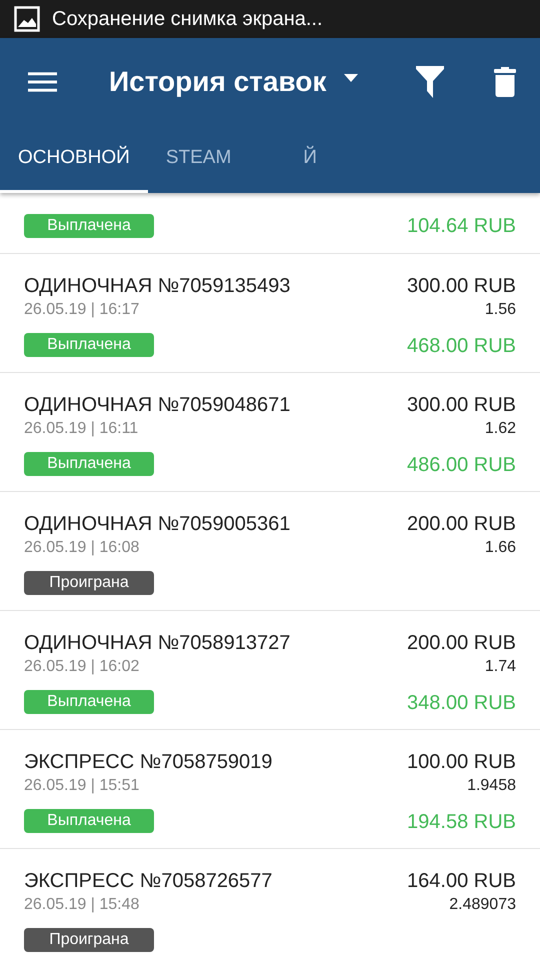 This screenshot has width=540, height=960. Describe the element at coordinates (42, 81) in the screenshot. I see `menu-icon` at that location.